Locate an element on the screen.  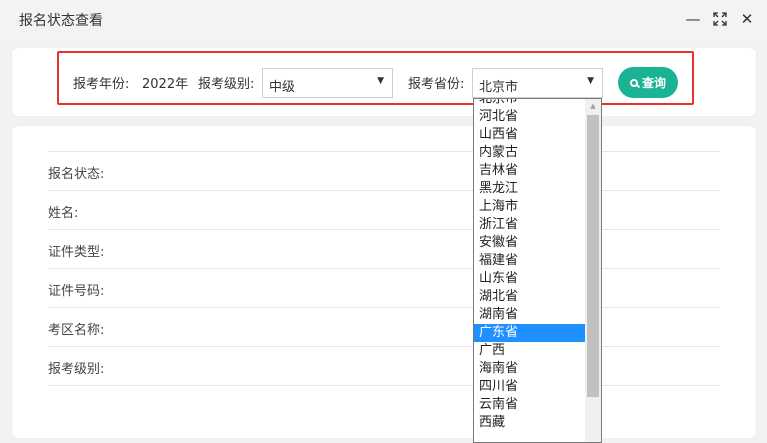
maximize-icon is located at coordinates (720, 19).